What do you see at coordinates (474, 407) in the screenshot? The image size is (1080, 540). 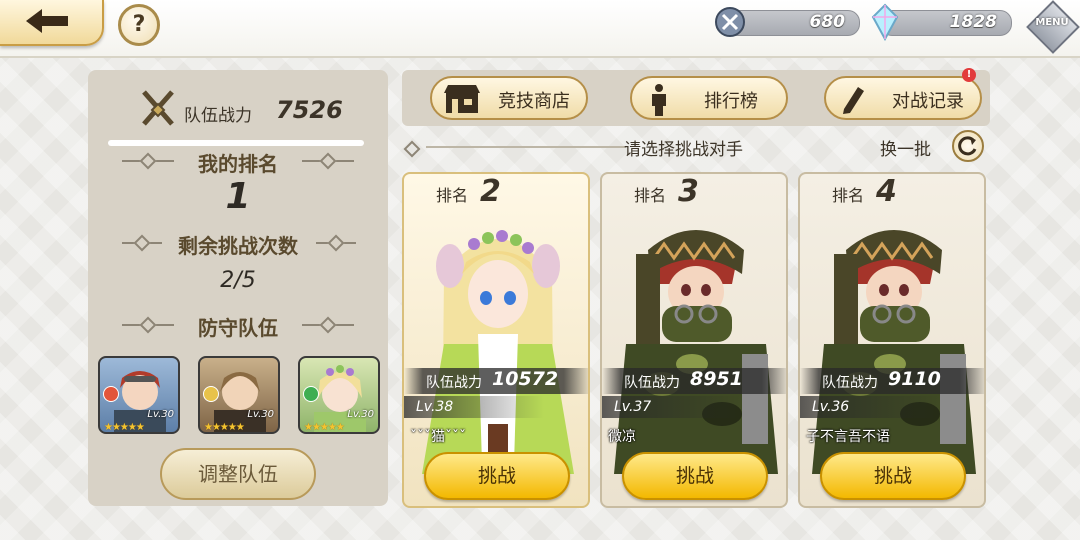 I see `opponent-level: Lv.38` at bounding box center [474, 407].